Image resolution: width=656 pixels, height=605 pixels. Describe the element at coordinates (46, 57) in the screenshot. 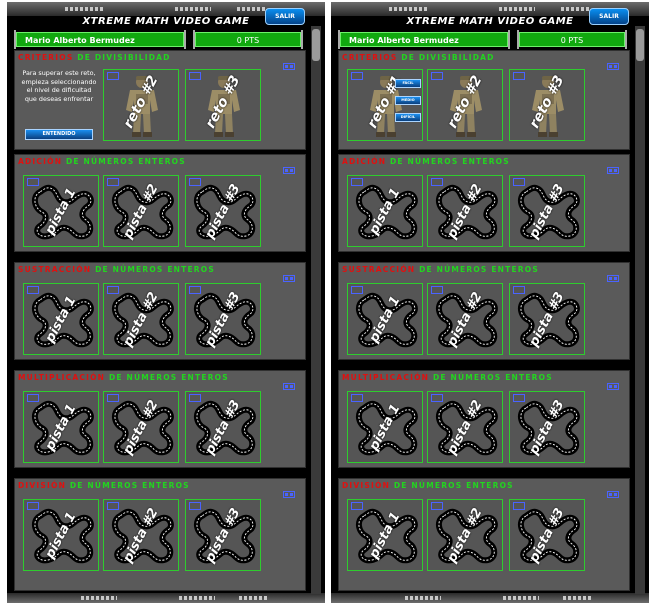

I see `section-title-red: CRITERIOS` at that location.